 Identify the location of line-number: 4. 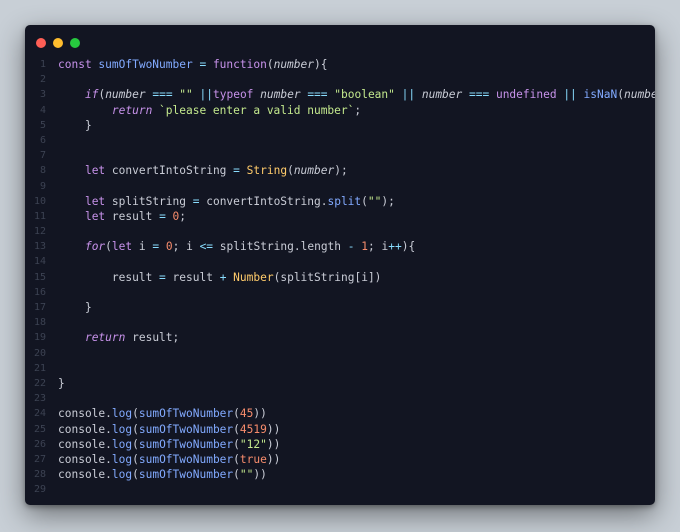
(42, 110).